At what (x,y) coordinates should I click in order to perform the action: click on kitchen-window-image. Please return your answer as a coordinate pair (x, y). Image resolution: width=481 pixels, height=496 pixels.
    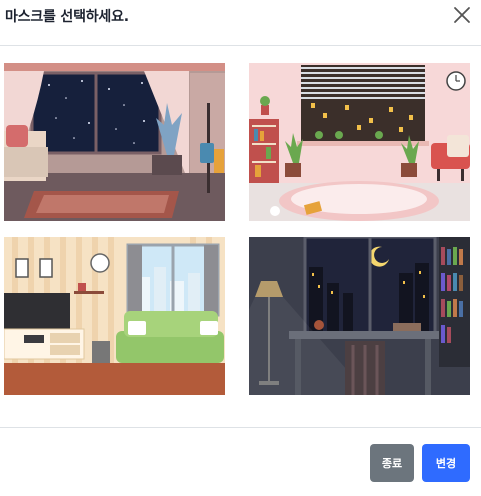
    Looking at the image, I should click on (359, 142).